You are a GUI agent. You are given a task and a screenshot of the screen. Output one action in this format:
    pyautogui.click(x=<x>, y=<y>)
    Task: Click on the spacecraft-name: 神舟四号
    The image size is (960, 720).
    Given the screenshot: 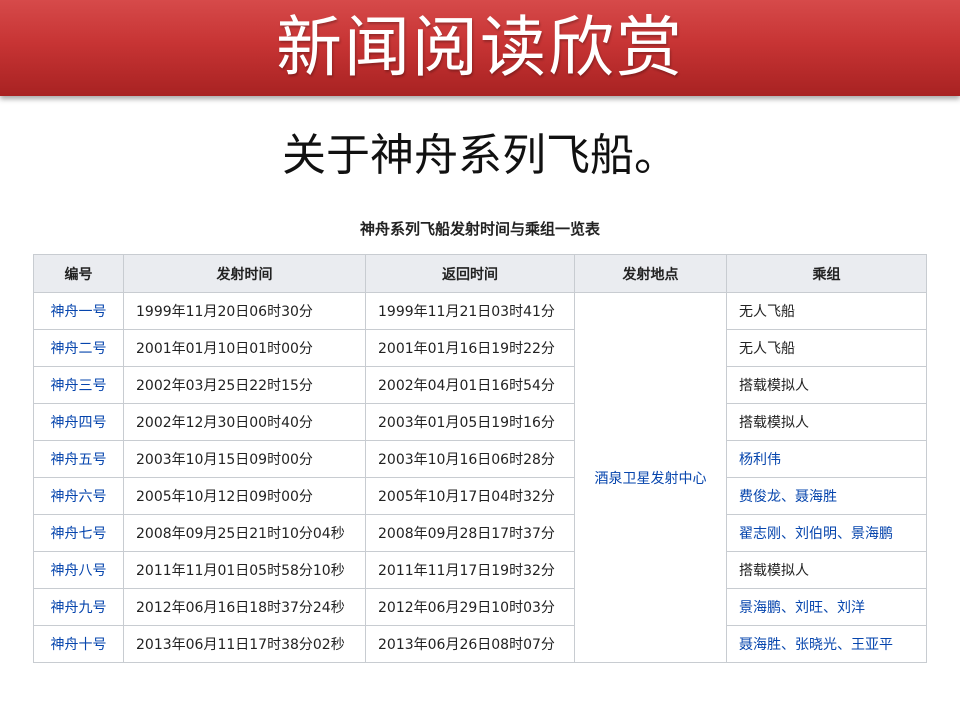 What is the action you would take?
    pyautogui.click(x=79, y=423)
    